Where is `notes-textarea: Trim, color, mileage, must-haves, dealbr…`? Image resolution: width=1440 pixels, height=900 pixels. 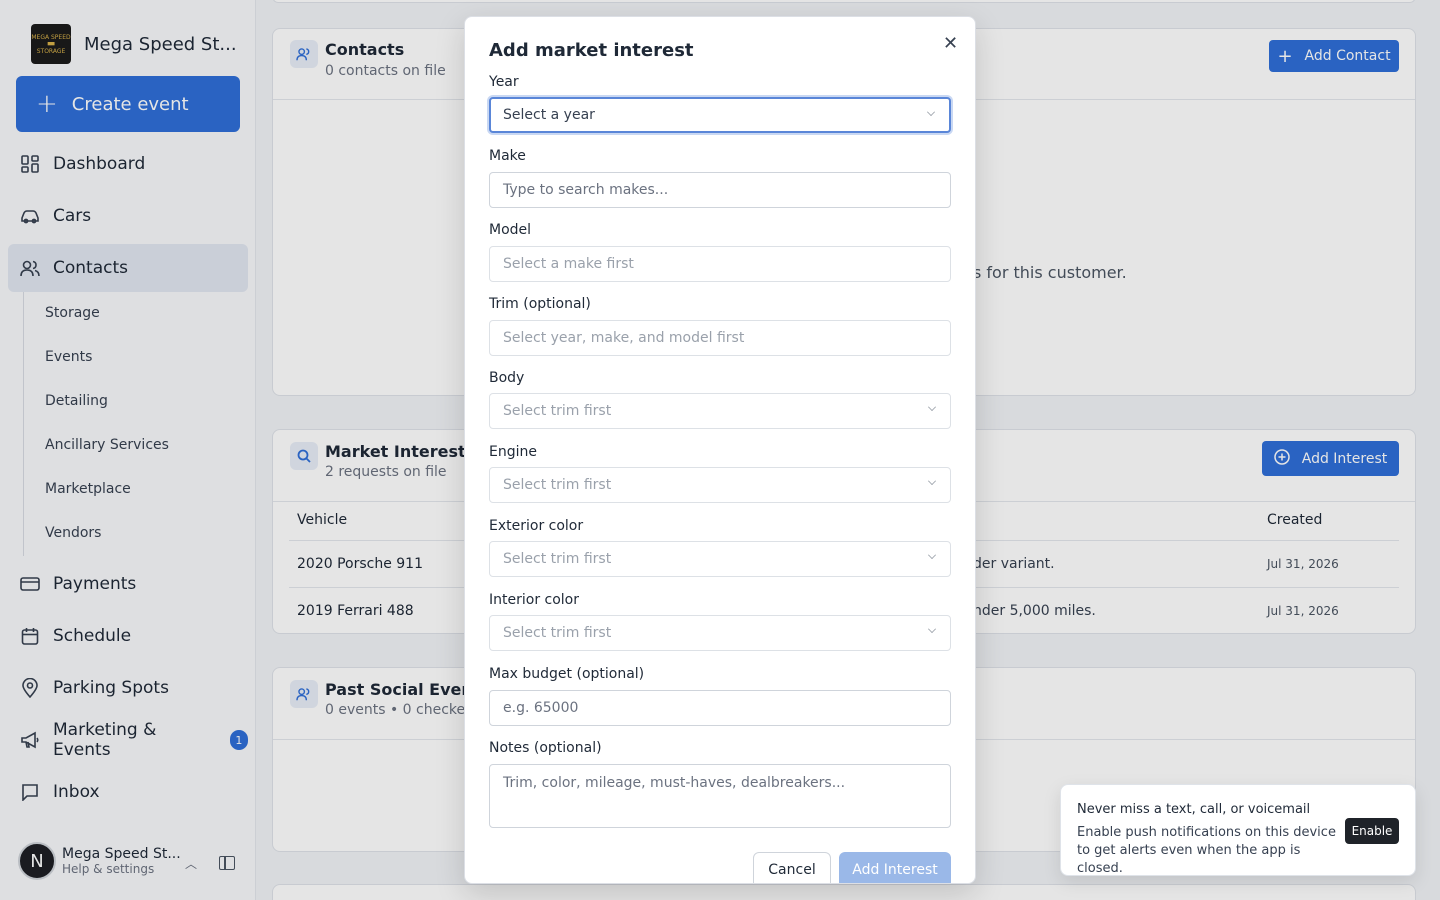 notes-textarea: Trim, color, mileage, must-haves, dealbr… is located at coordinates (720, 796).